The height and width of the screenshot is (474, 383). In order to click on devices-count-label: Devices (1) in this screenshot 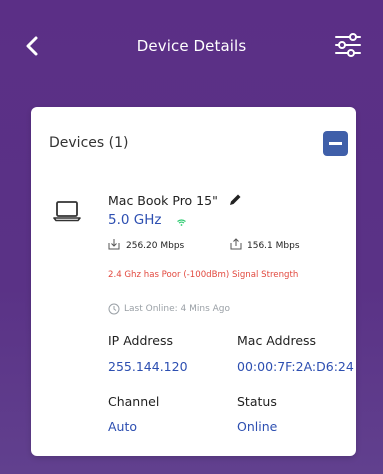, I will do `click(89, 143)`.